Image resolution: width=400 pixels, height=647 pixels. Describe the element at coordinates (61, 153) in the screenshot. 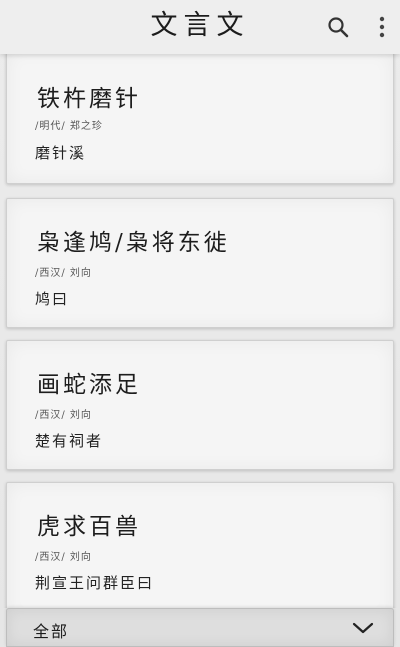

I see `article-excerpt: 磨针溪` at that location.